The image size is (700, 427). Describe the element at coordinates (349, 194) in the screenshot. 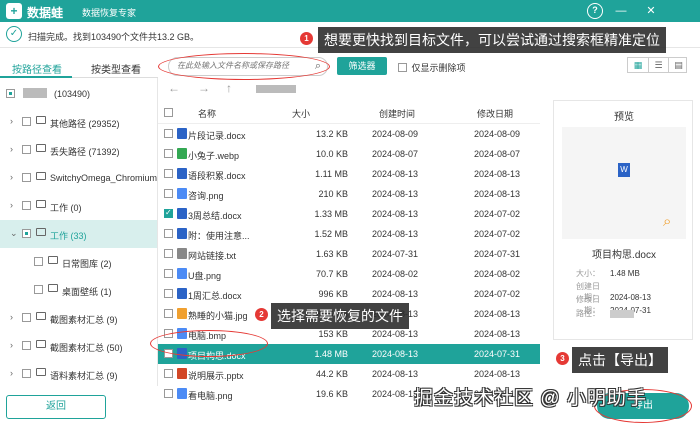

I see `table-row: 咨询.png 210 KB 2024-08-13 2024-08-13` at that location.